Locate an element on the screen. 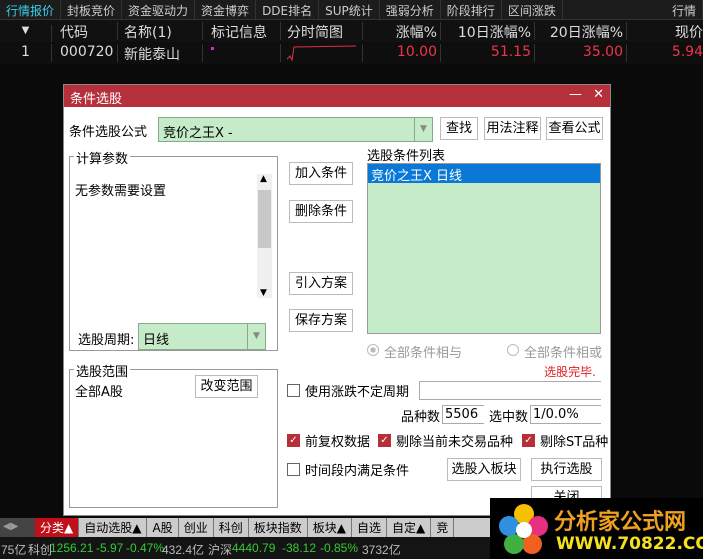 The width and height of the screenshot is (703, 559). row-price: 5.94 is located at coordinates (687, 52).